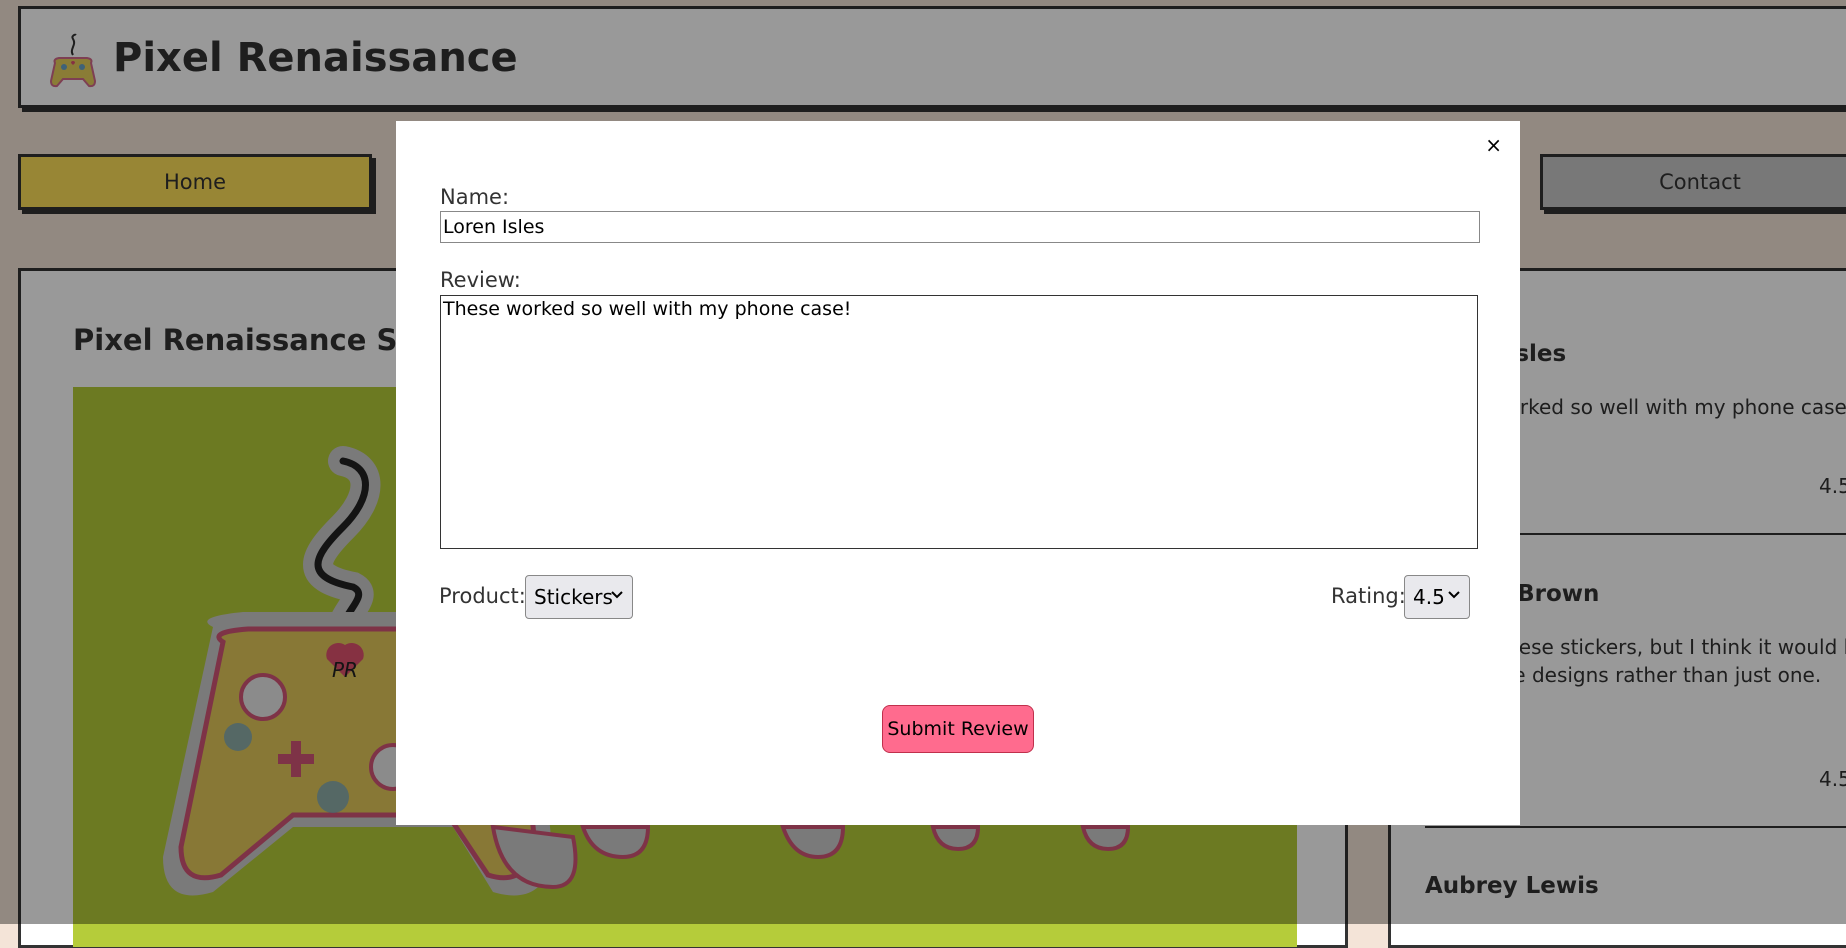  I want to click on close-icon: ×, so click(1493, 145).